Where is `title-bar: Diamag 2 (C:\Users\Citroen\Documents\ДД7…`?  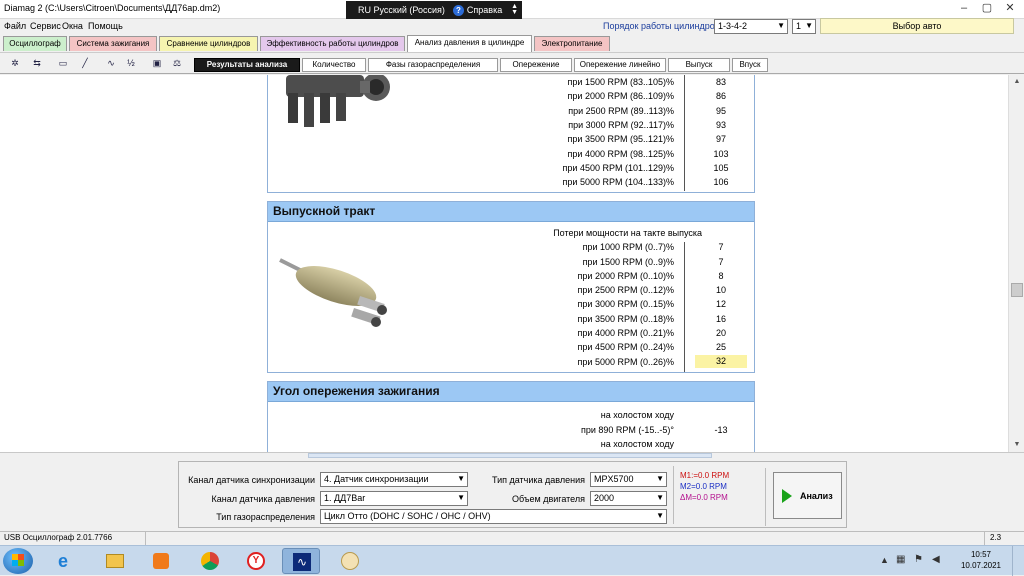 title-bar: Diamag 2 (C:\Users\Citroen\Documents\ДД7… is located at coordinates (512, 9).